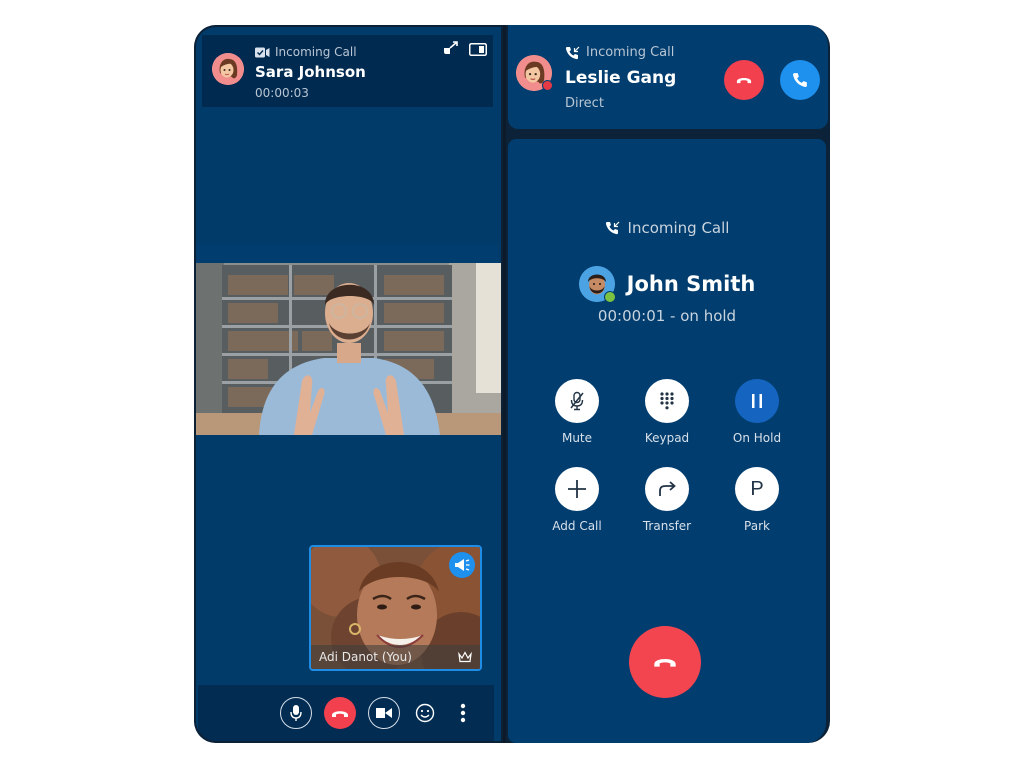  I want to click on smiley-icon, so click(425, 713).